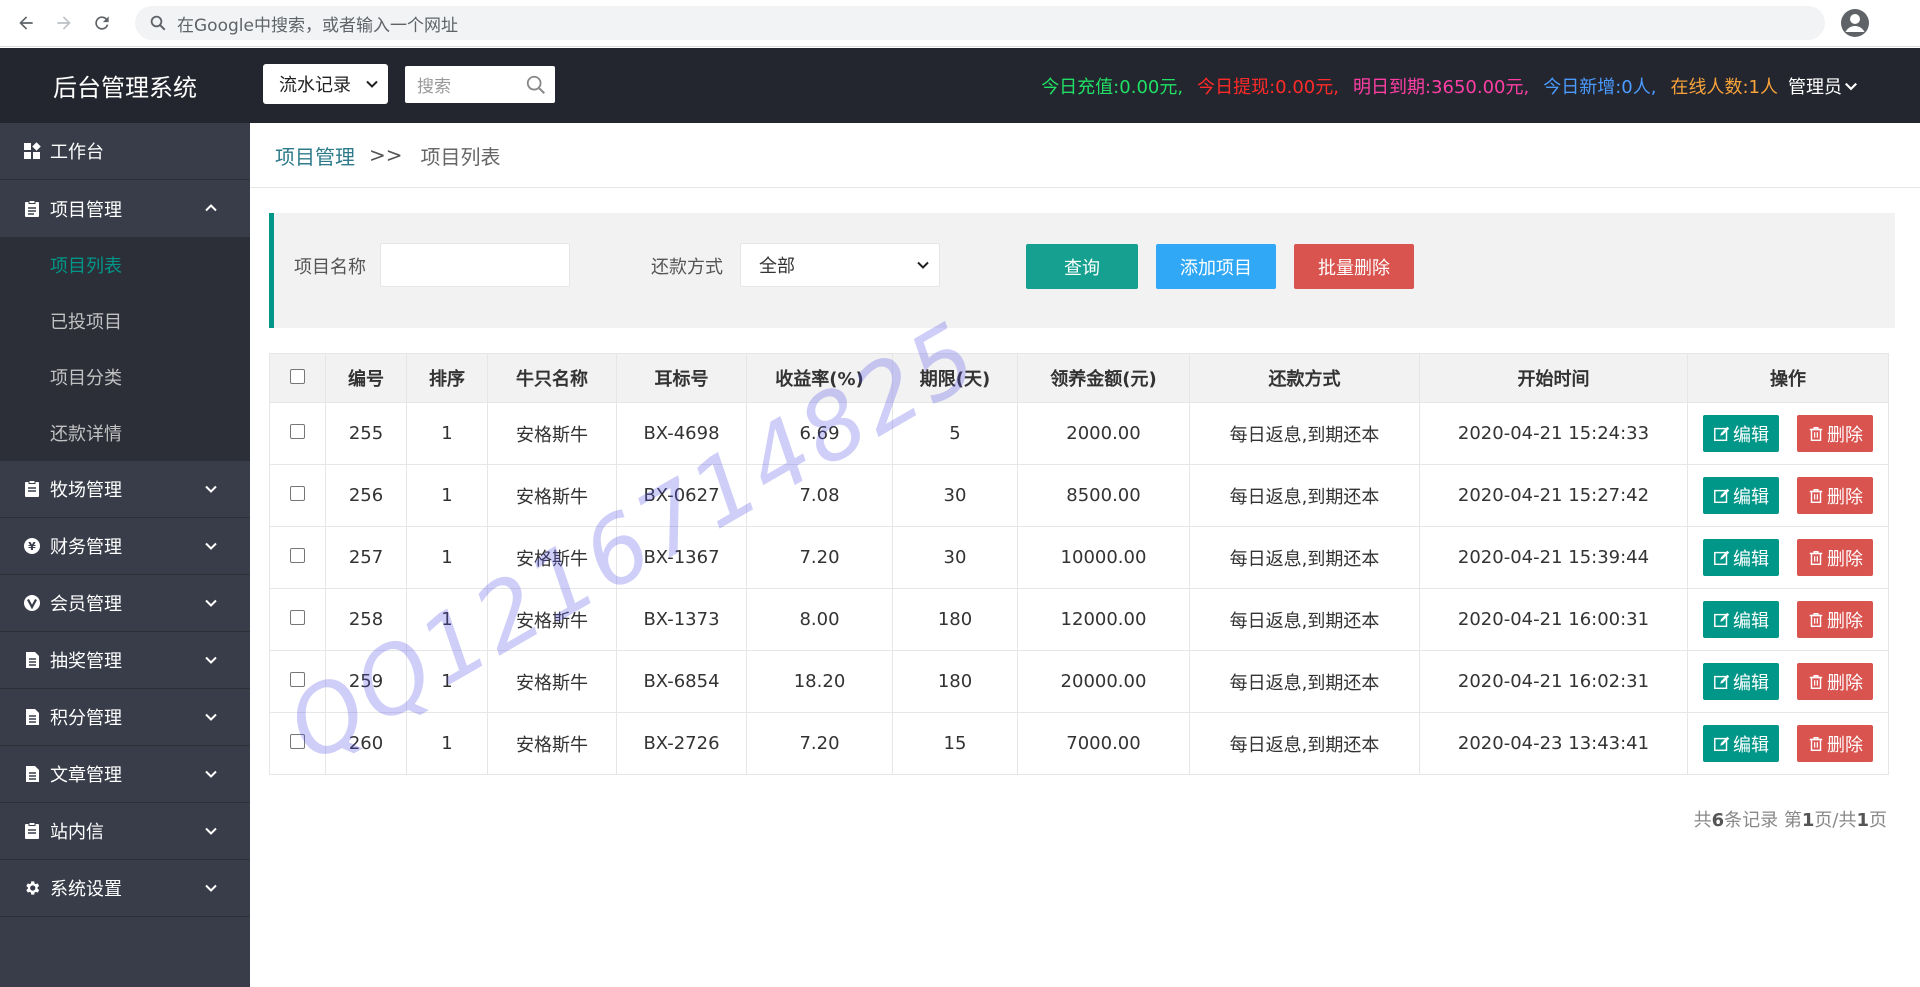  I want to click on select-all-checkbox, so click(297, 376).